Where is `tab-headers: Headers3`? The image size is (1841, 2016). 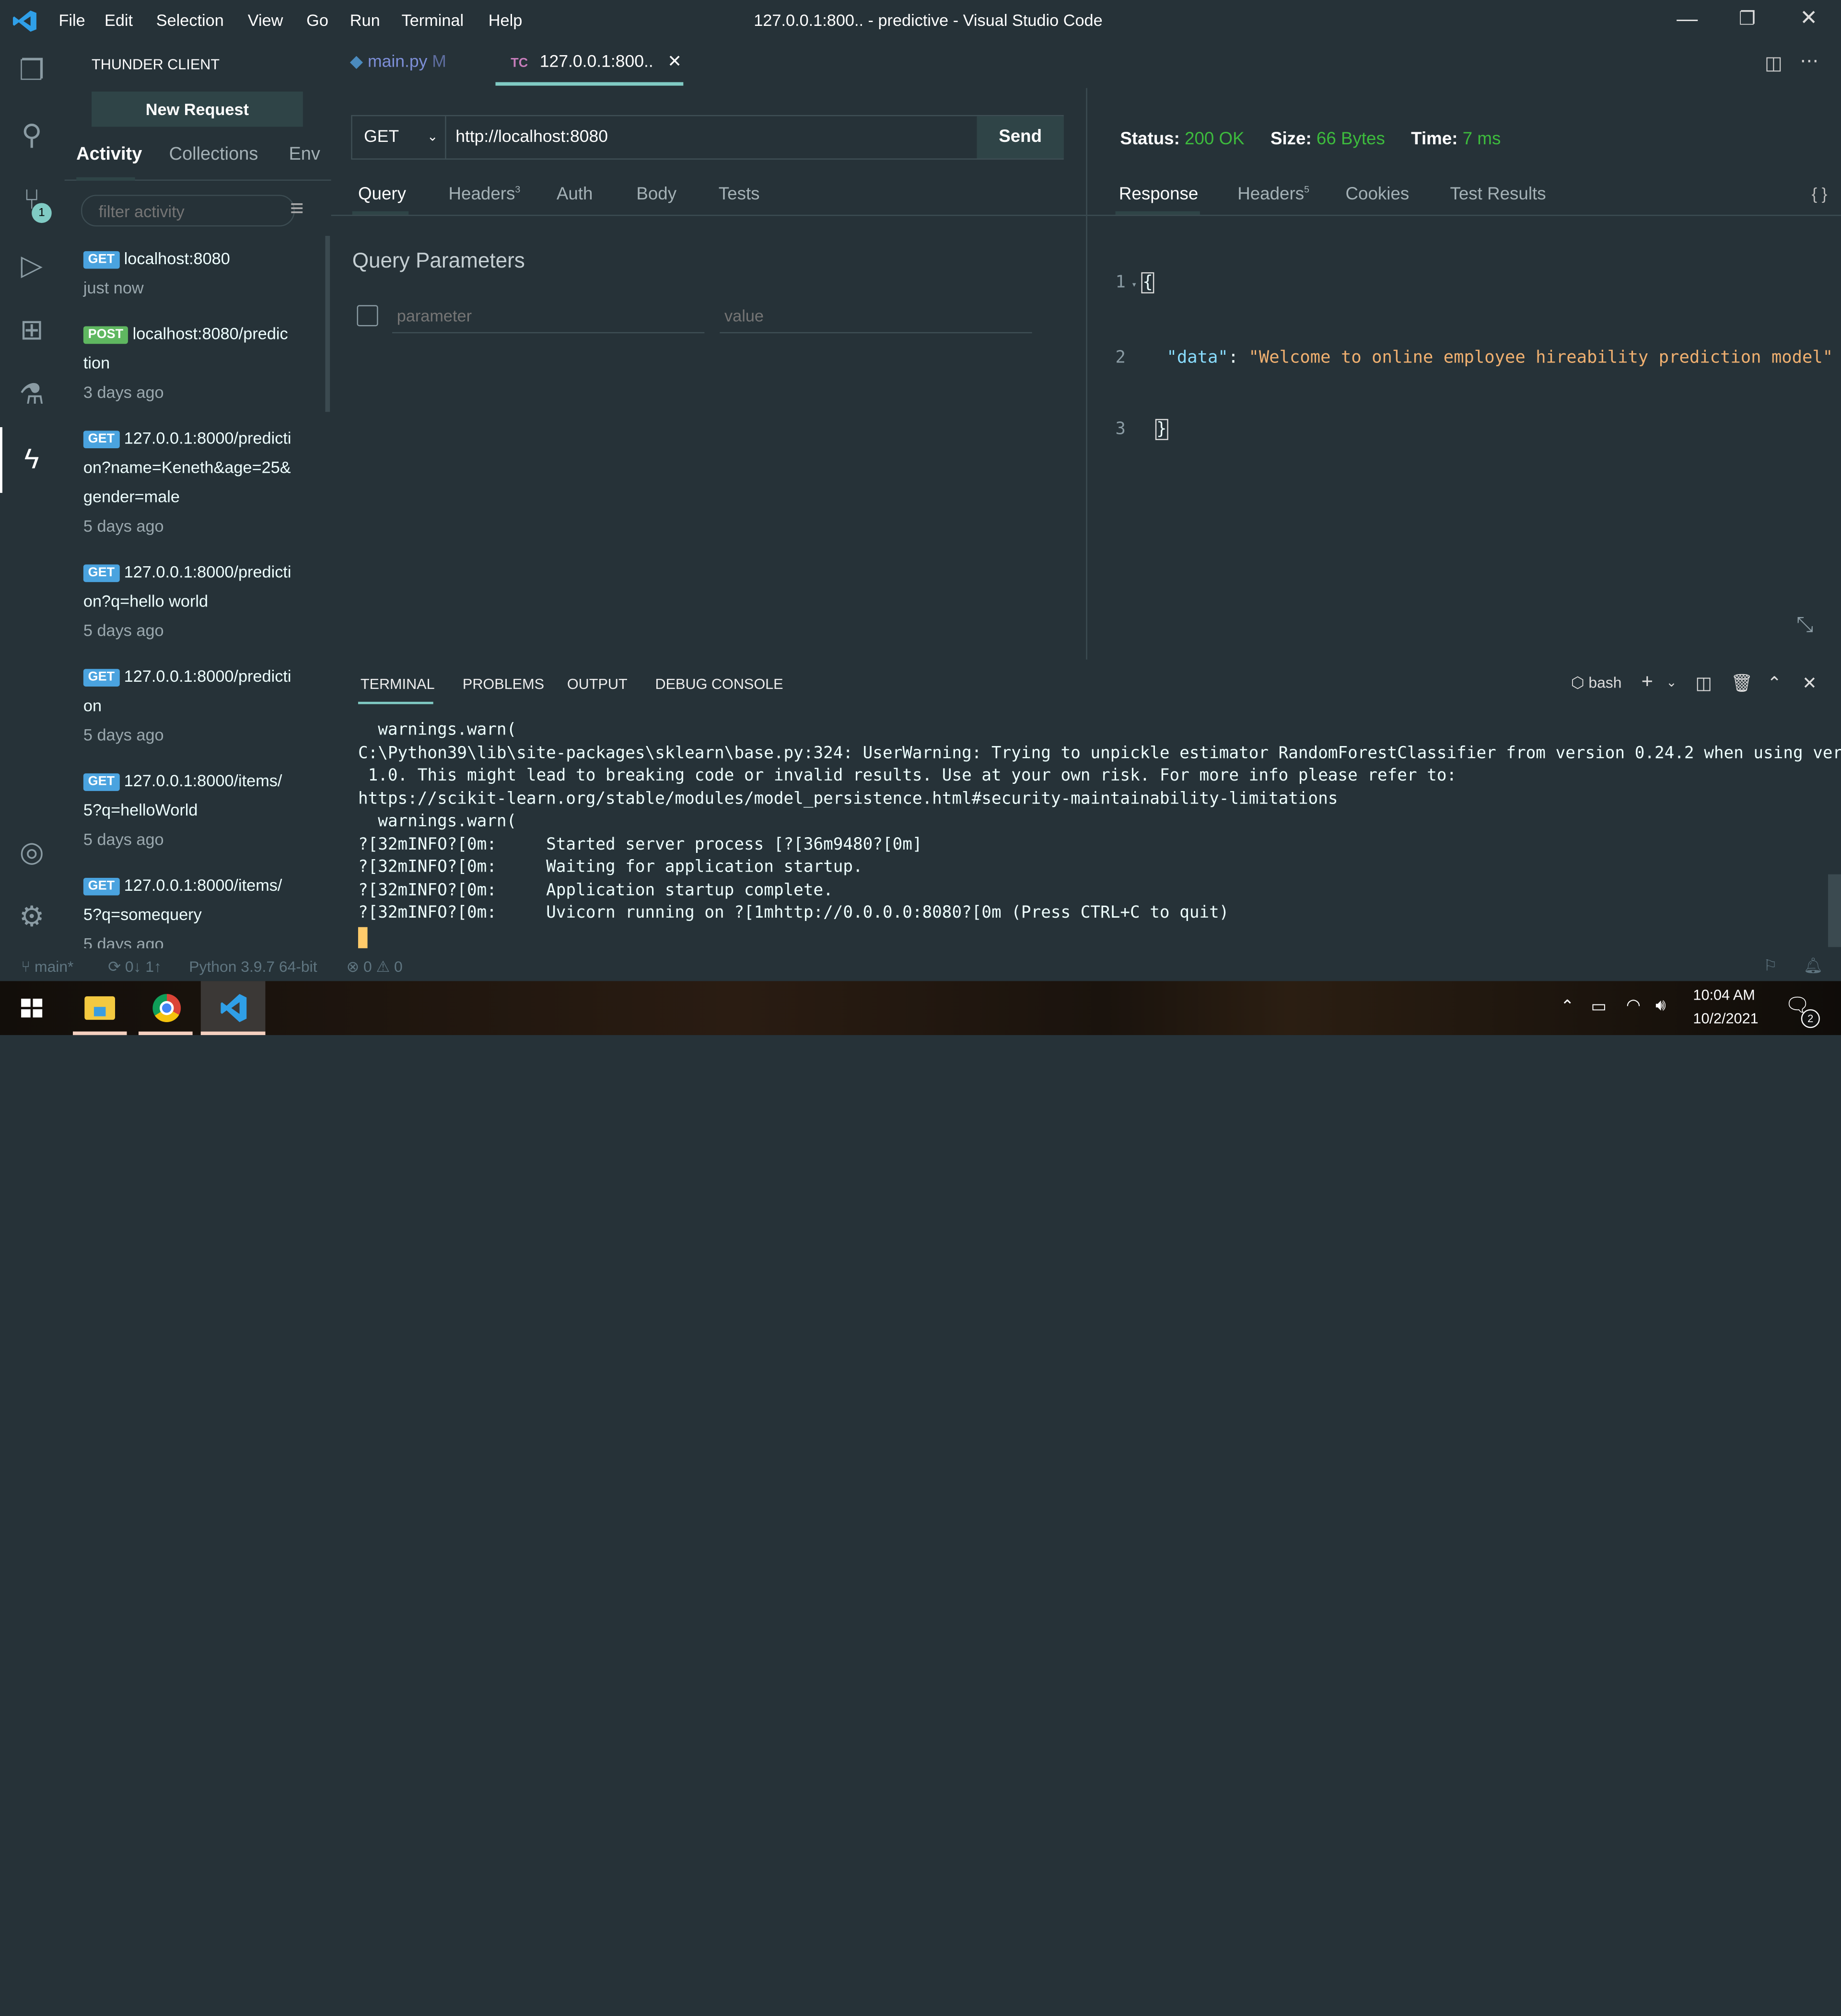 tab-headers: Headers3 is located at coordinates (485, 194).